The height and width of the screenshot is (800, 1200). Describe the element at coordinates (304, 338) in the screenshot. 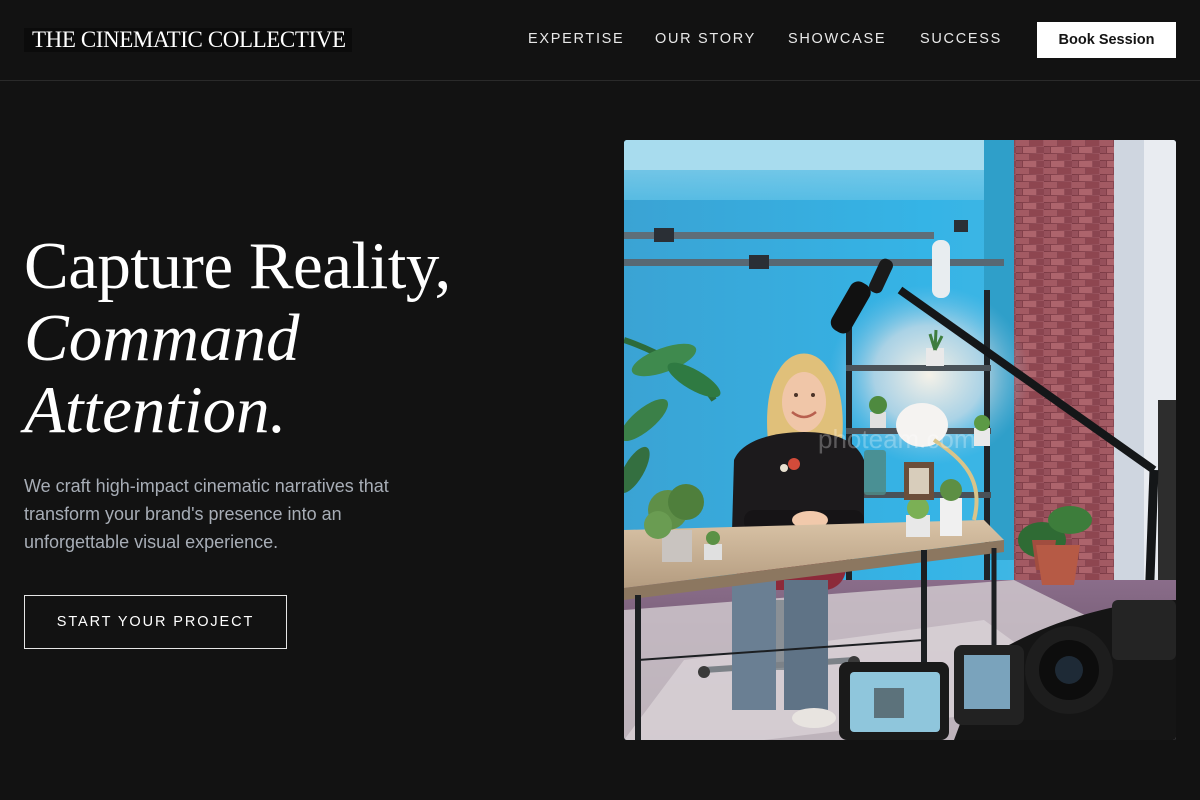

I see `hero-headline: Capture Reality, Command Attention.` at that location.